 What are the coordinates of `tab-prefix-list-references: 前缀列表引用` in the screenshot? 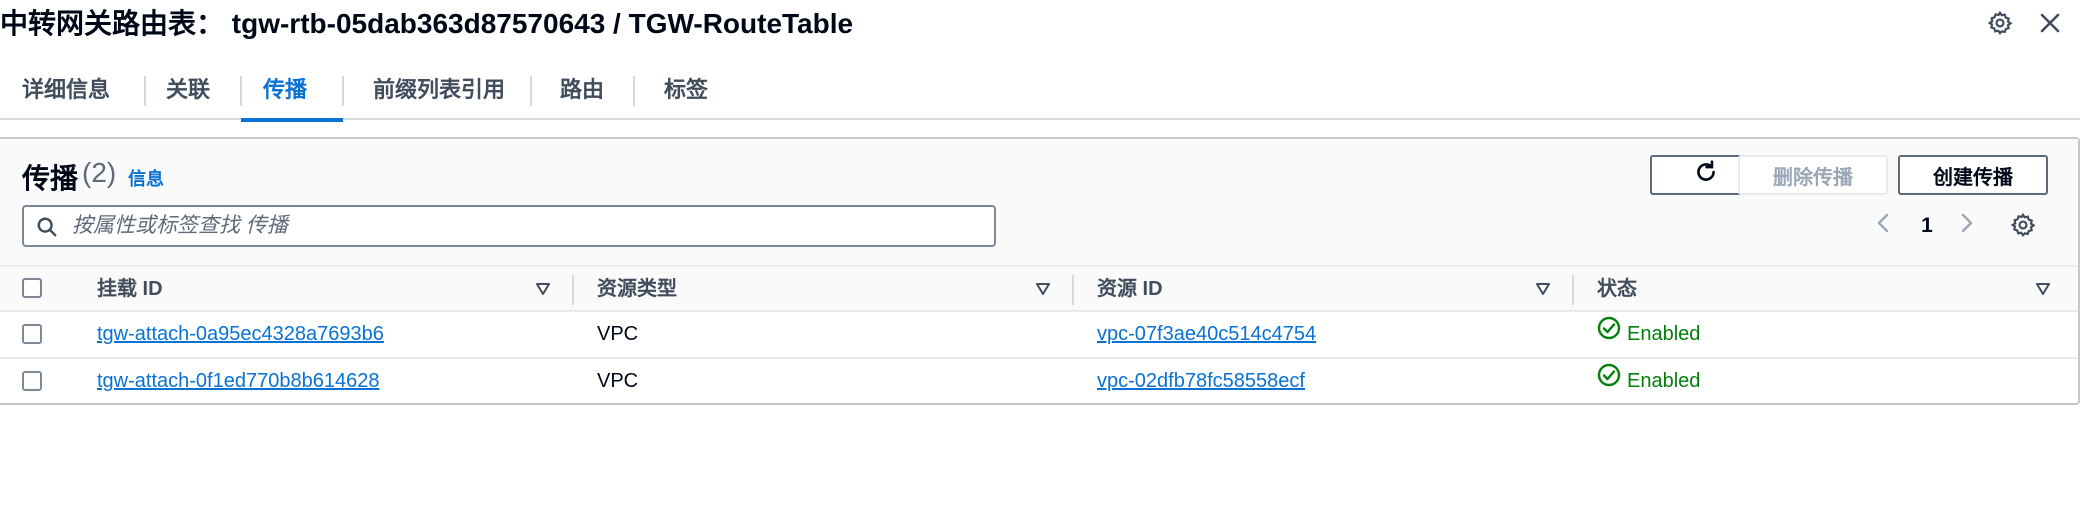 It's located at (439, 94).